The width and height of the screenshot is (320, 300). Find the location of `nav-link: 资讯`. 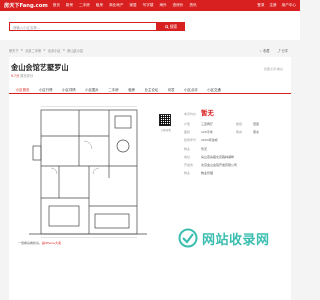

nav-link: 资讯 is located at coordinates (192, 5).